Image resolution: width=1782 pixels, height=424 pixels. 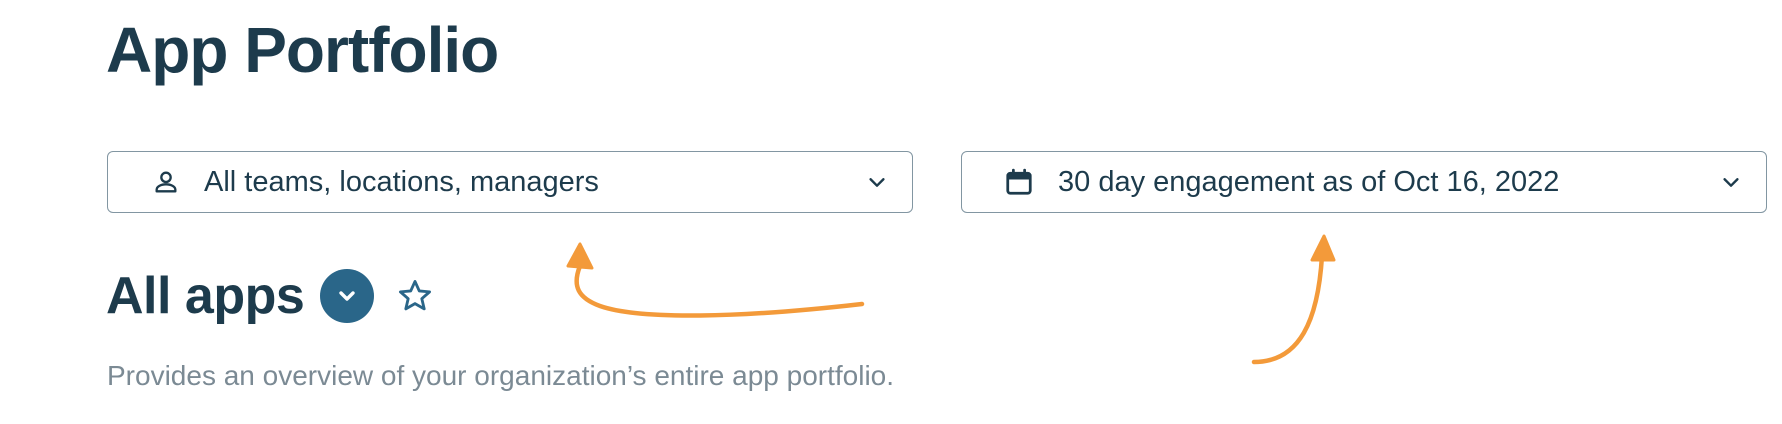 I want to click on team-filter-dropdown: All teams, locations, managers, so click(x=510, y=182).